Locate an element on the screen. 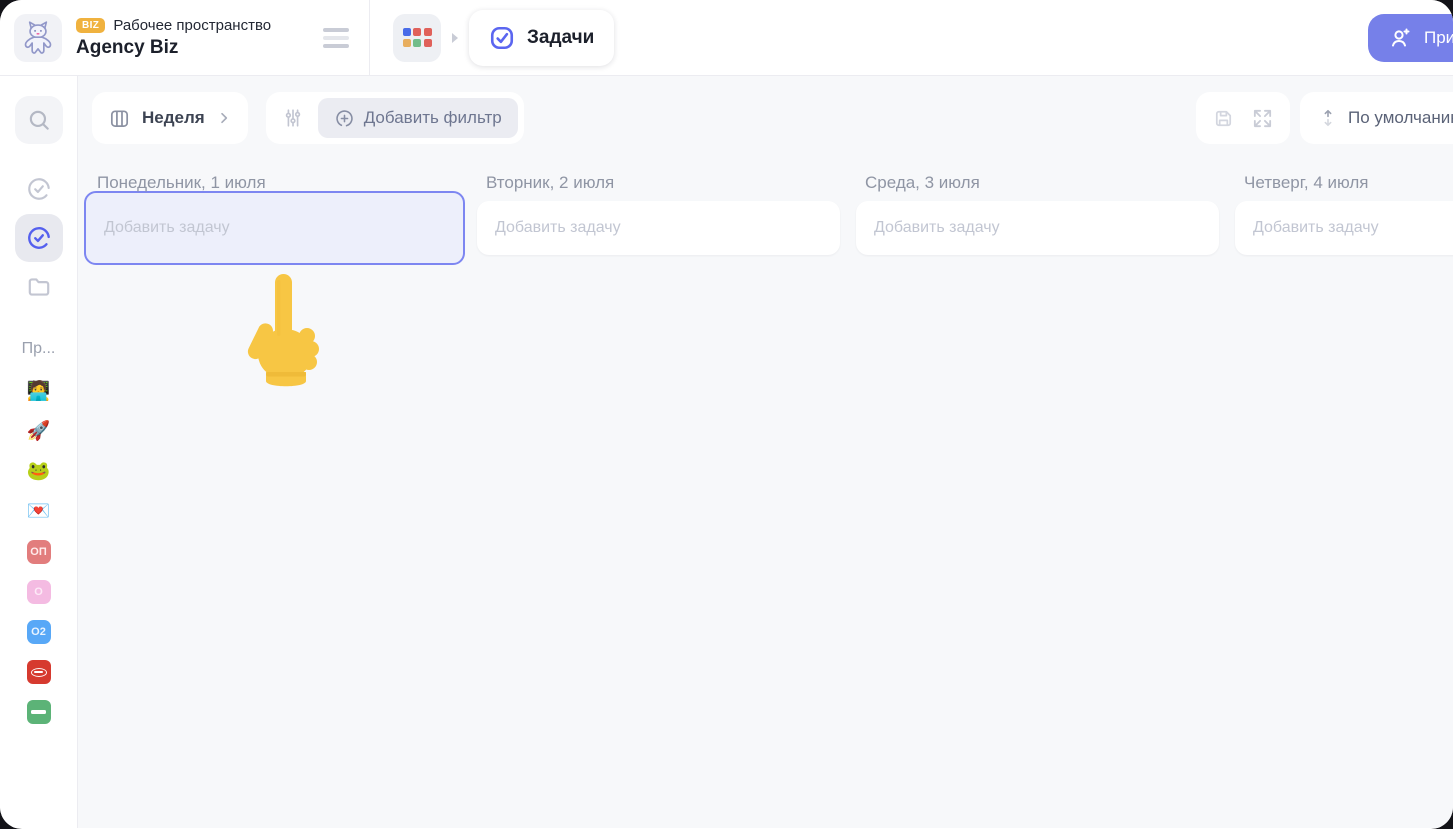 The height and width of the screenshot is (829, 1453). sidebar-item-my-tasks is located at coordinates (39, 189).